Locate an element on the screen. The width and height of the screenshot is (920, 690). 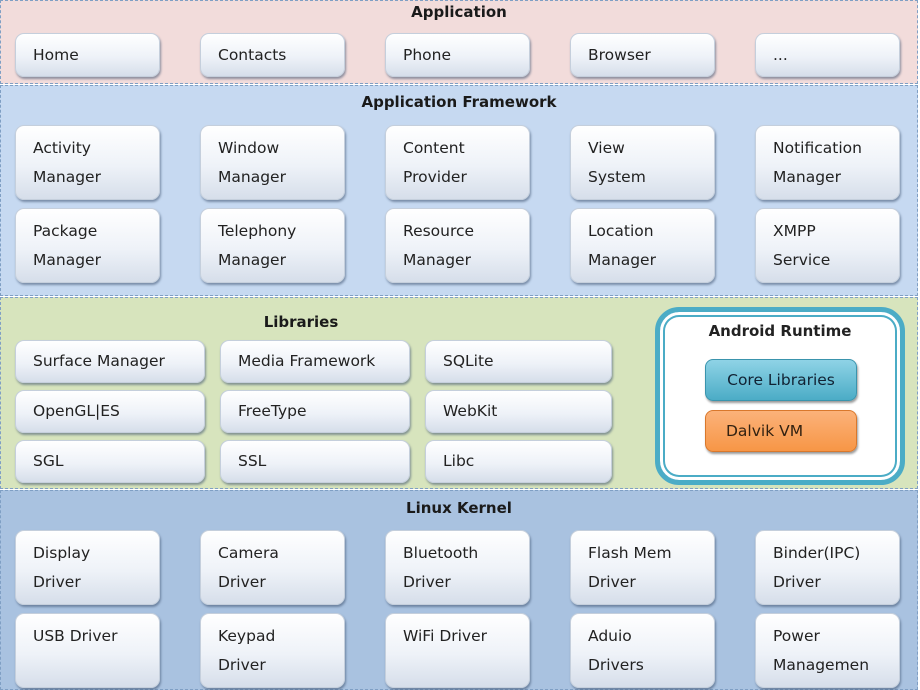
driver-box: Bluetooth Driver is located at coordinates (457, 567).